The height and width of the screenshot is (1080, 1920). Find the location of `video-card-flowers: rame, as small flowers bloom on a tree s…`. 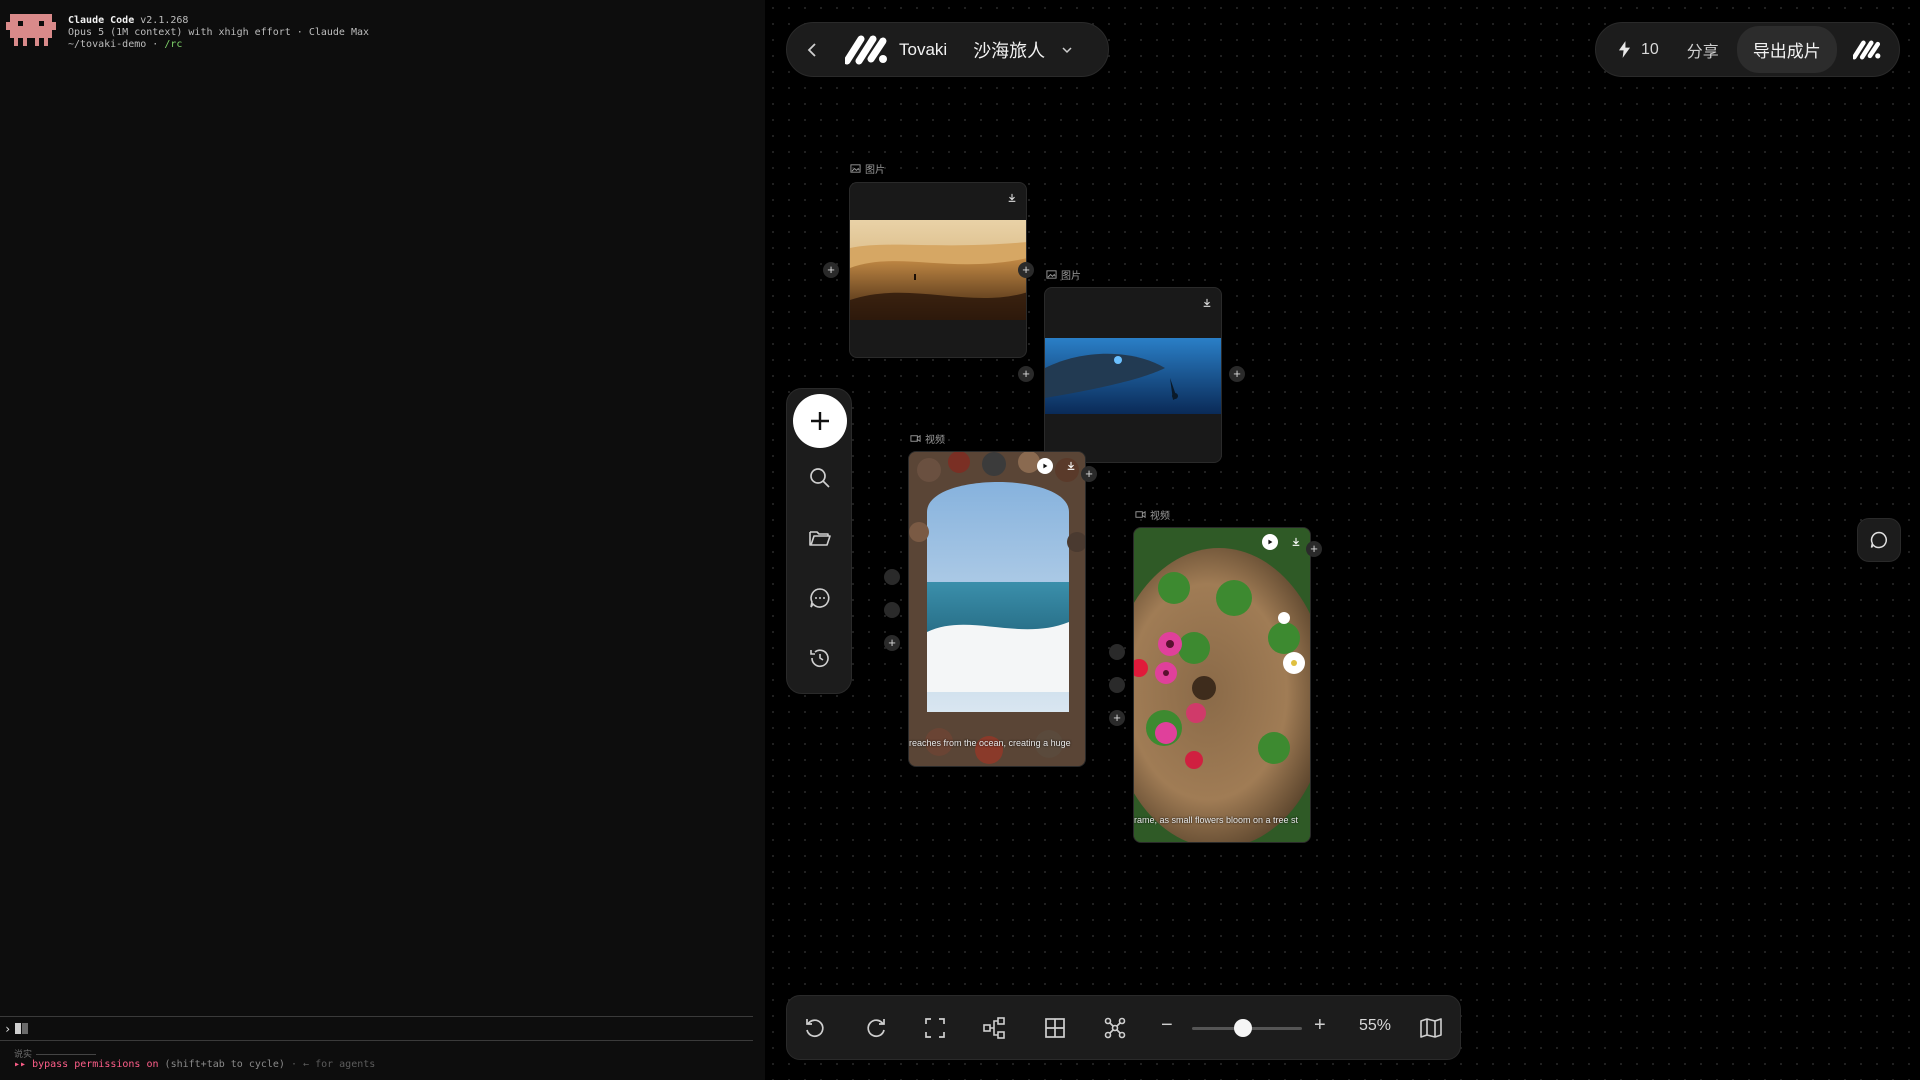

video-card-flowers: rame, as small flowers bloom on a tree s… is located at coordinates (1222, 685).